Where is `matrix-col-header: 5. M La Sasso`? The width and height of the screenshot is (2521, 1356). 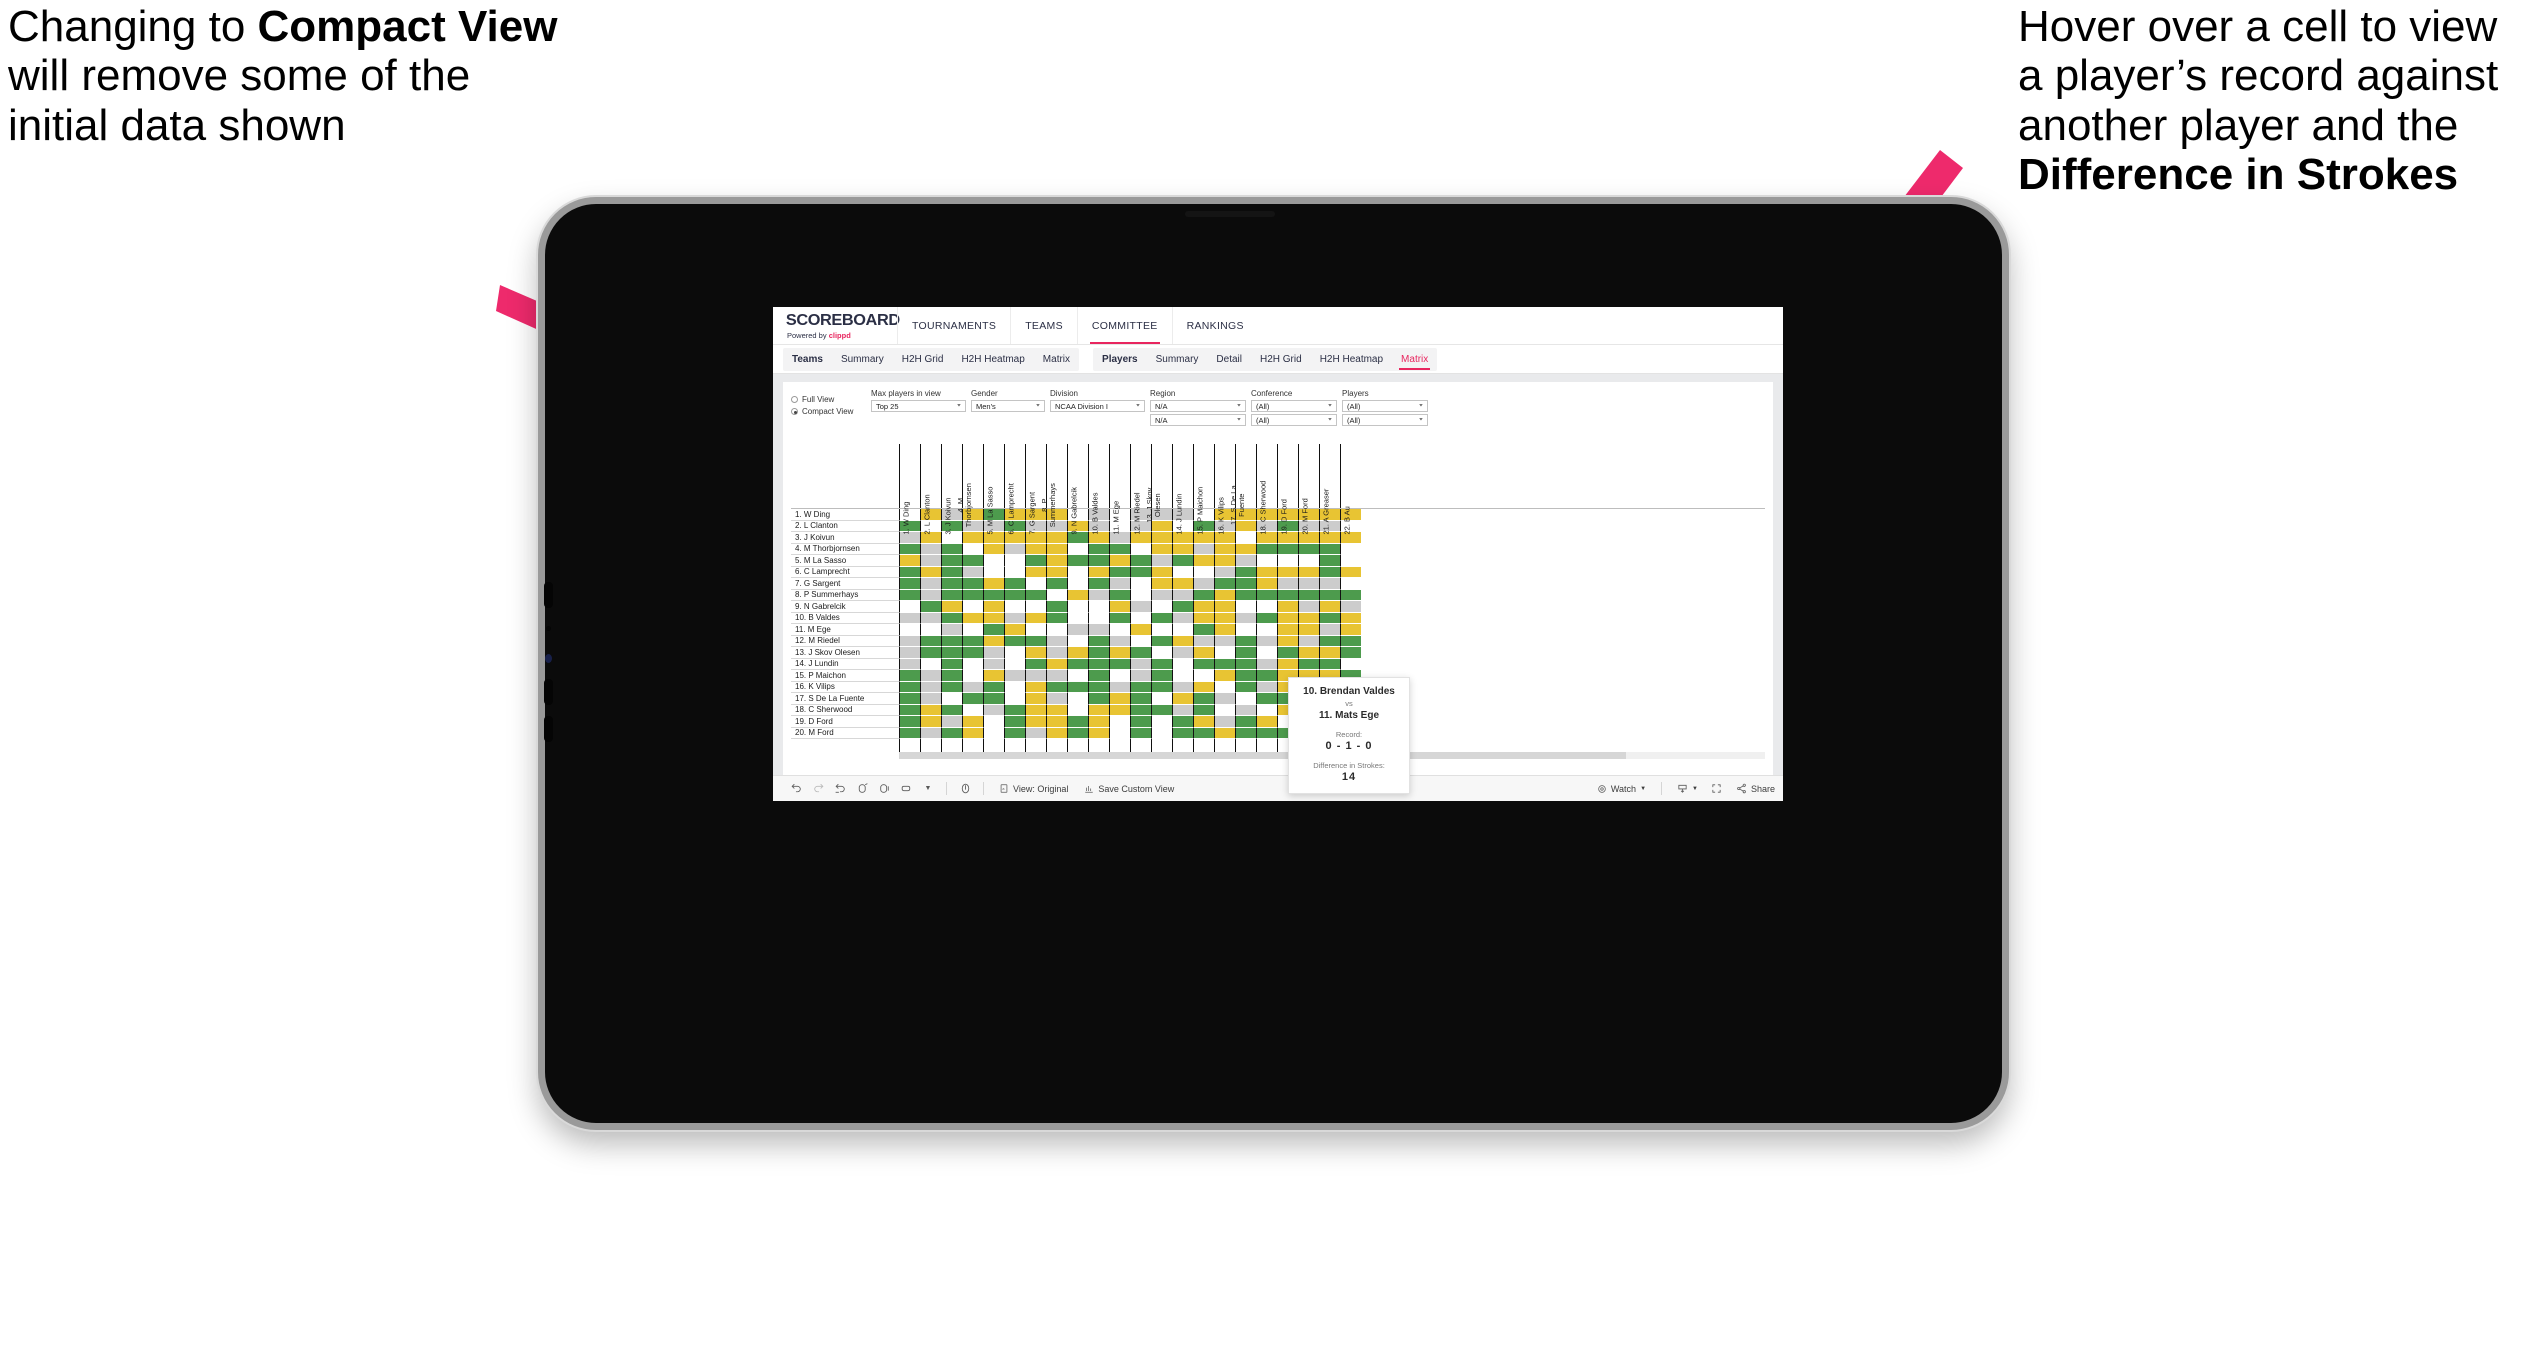
matrix-col-header: 5. M La Sasso is located at coordinates (993, 489).